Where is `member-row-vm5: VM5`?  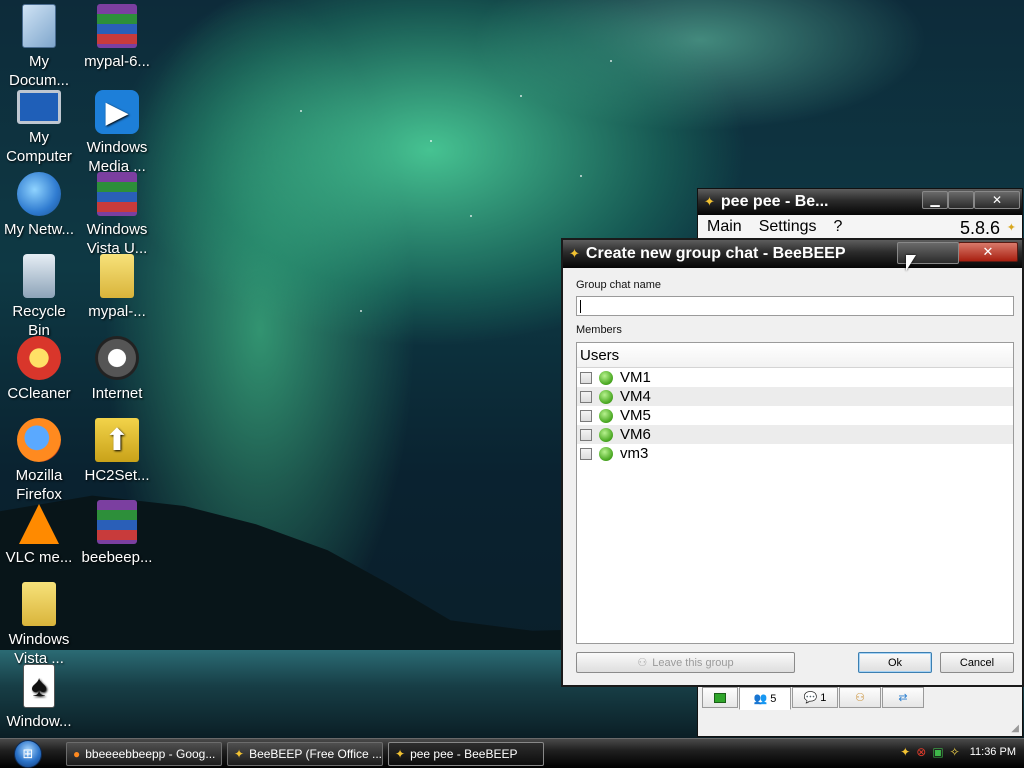 member-row-vm5: VM5 is located at coordinates (795, 415).